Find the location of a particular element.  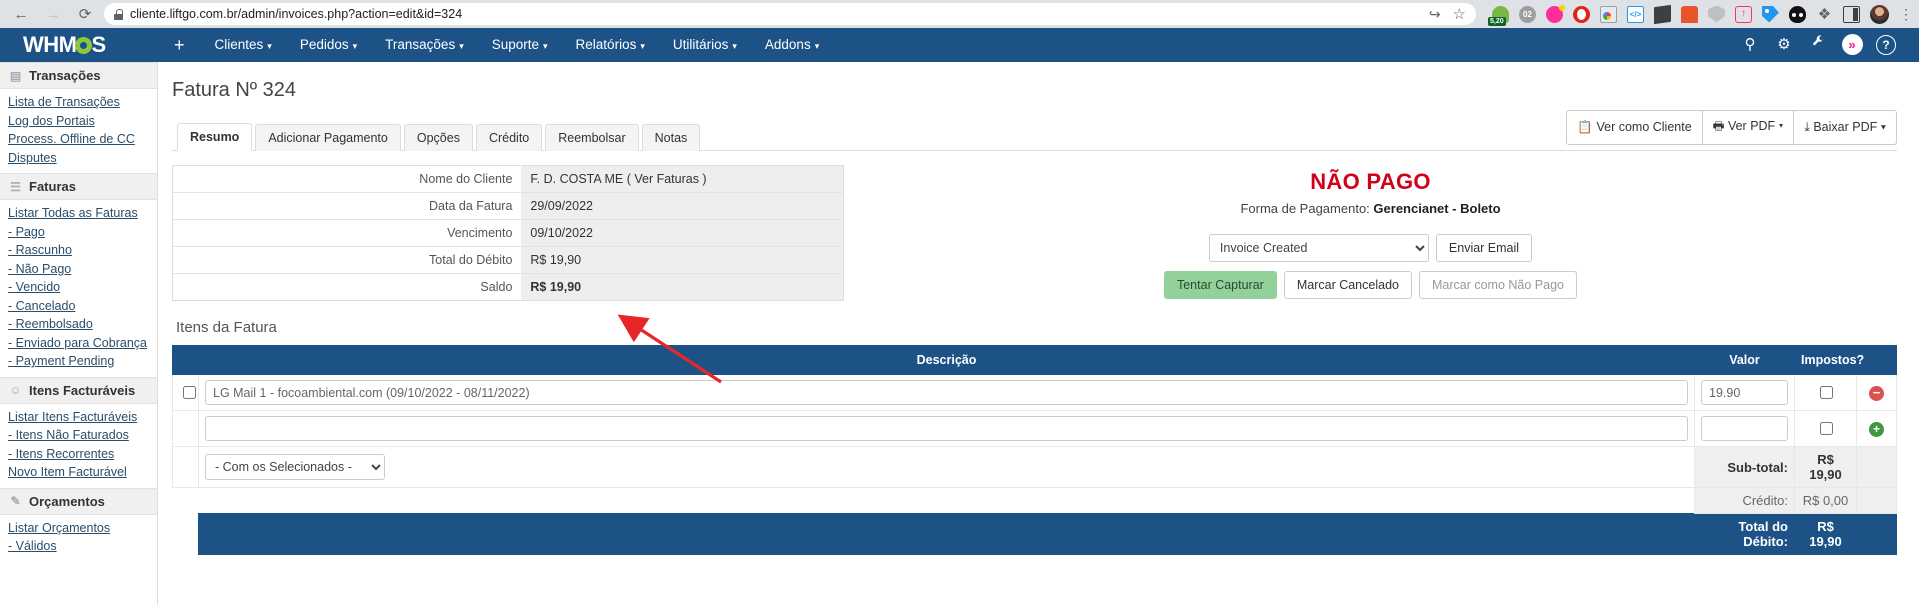

download-pdf-label: Baixar PDF is located at coordinates (1845, 127).